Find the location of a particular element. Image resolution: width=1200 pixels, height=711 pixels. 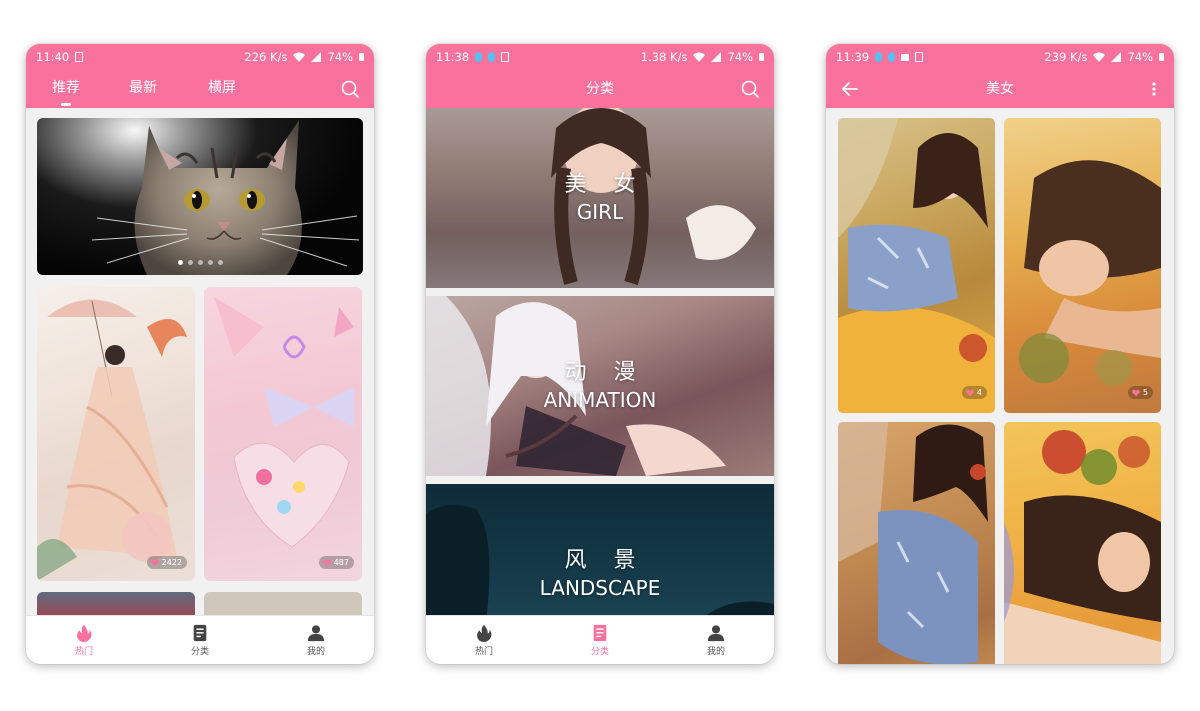

top-tab-bar: 推荐 最新 横屏 is located at coordinates (200, 89).